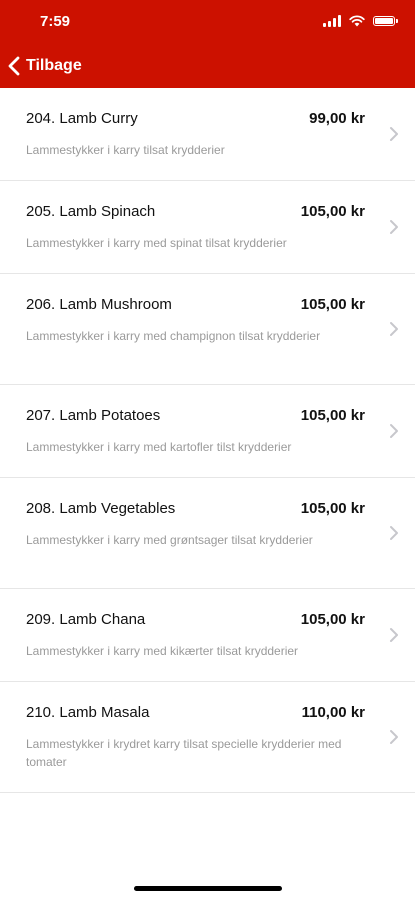 This screenshot has height=900, width=415. Describe the element at coordinates (101, 508) in the screenshot. I see `item-name: 208. Lamb Vegetables` at that location.